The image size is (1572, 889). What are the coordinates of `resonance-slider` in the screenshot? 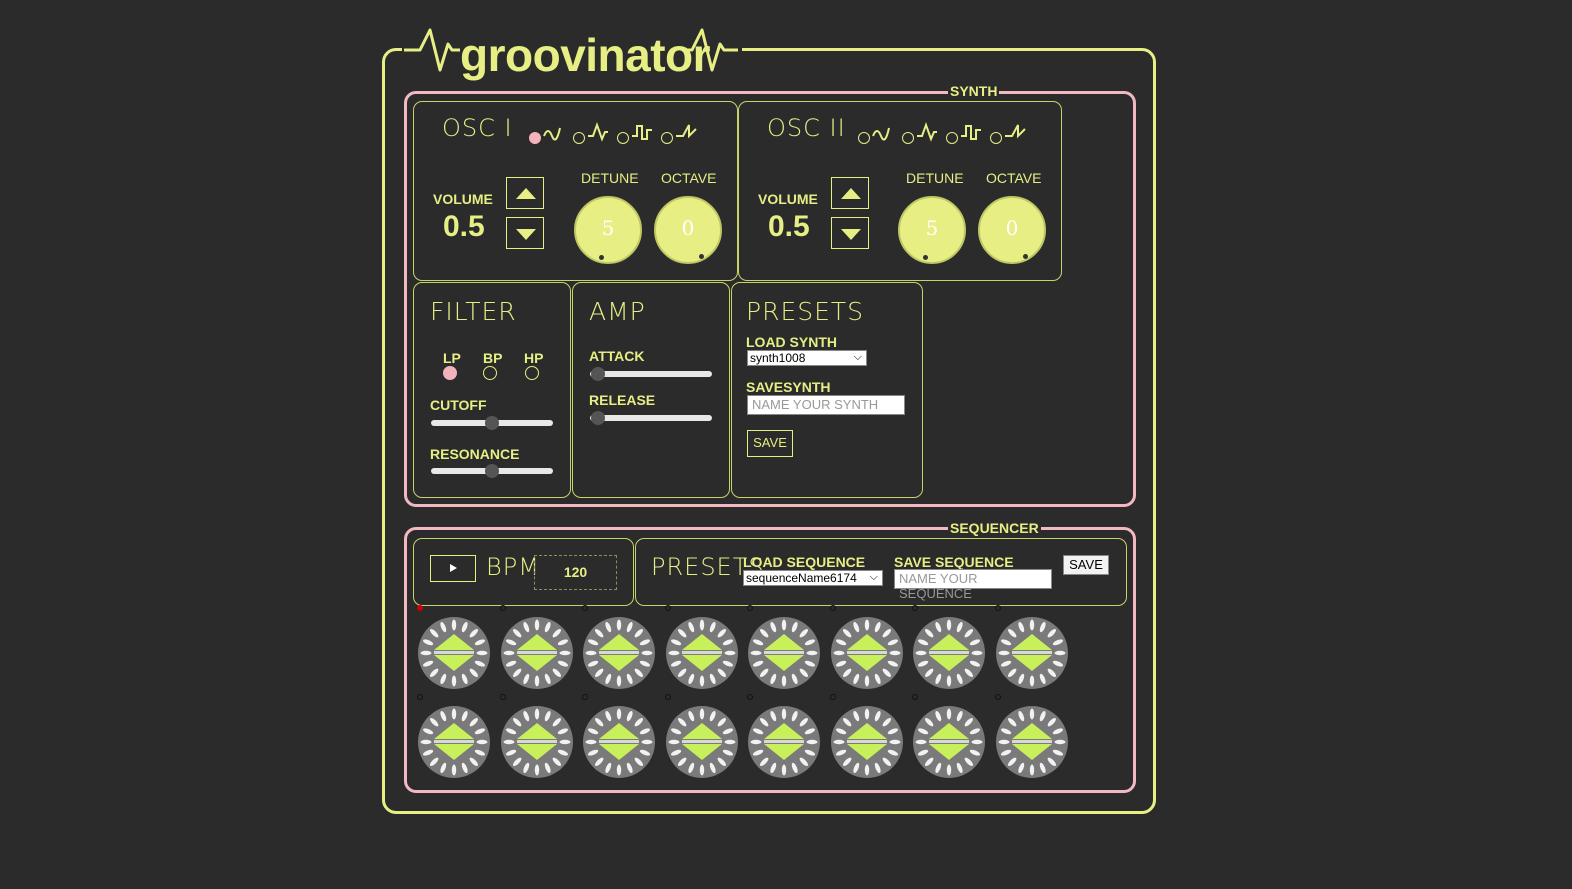 It's located at (492, 471).